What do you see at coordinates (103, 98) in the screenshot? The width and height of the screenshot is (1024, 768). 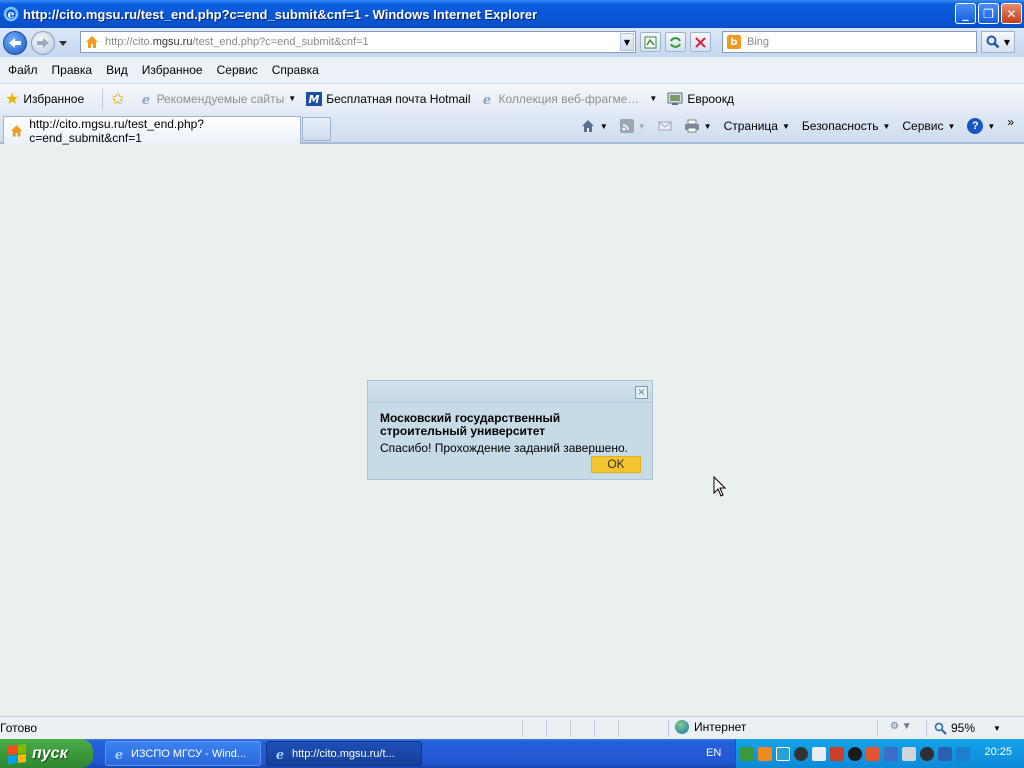 I see `separator` at bounding box center [103, 98].